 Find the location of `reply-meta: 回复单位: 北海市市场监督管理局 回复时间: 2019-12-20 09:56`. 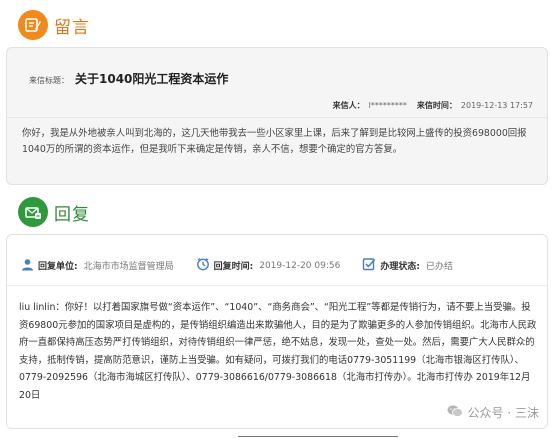

reply-meta: 回复单位: 北海市市场监督管理局 回复时间: 2019-12-20 09:56 is located at coordinates (248, 265).